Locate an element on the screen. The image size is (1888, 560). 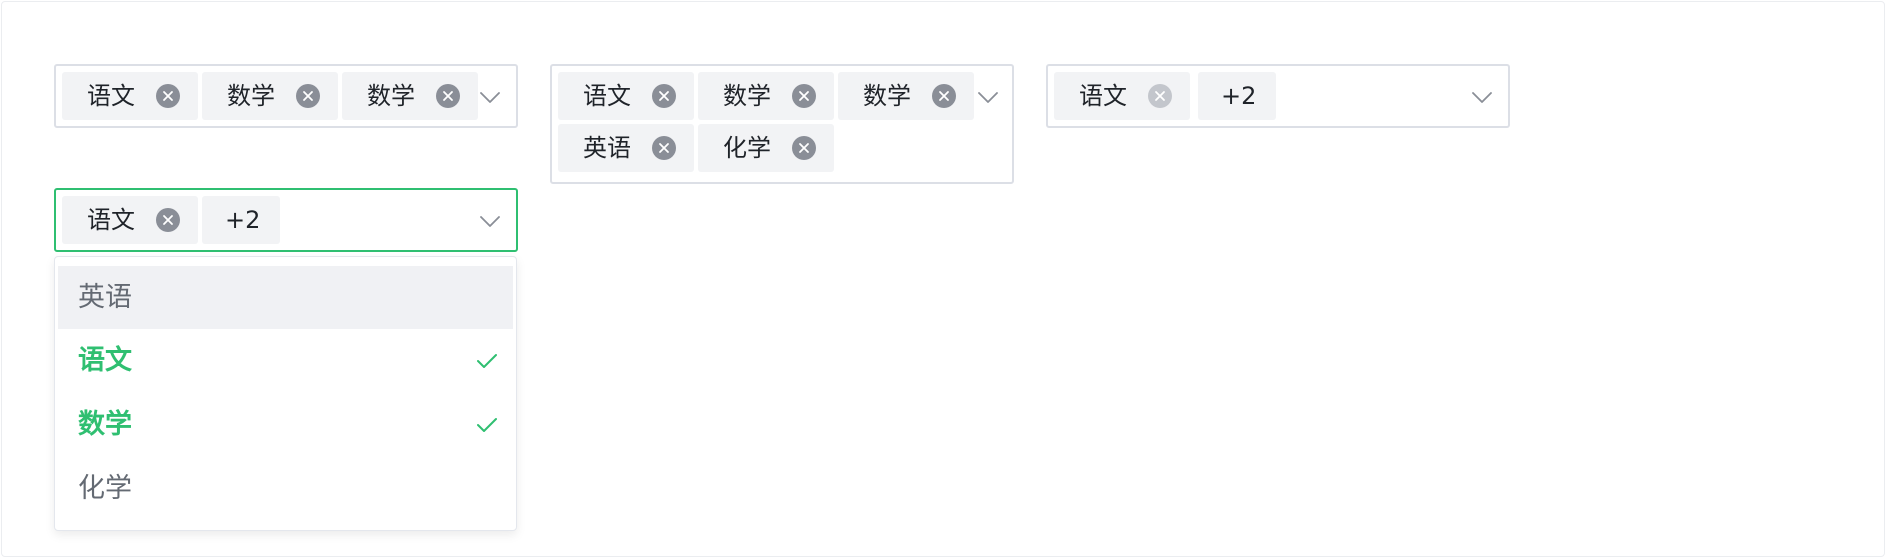
option-label: 化学 is located at coordinates (105, 488).